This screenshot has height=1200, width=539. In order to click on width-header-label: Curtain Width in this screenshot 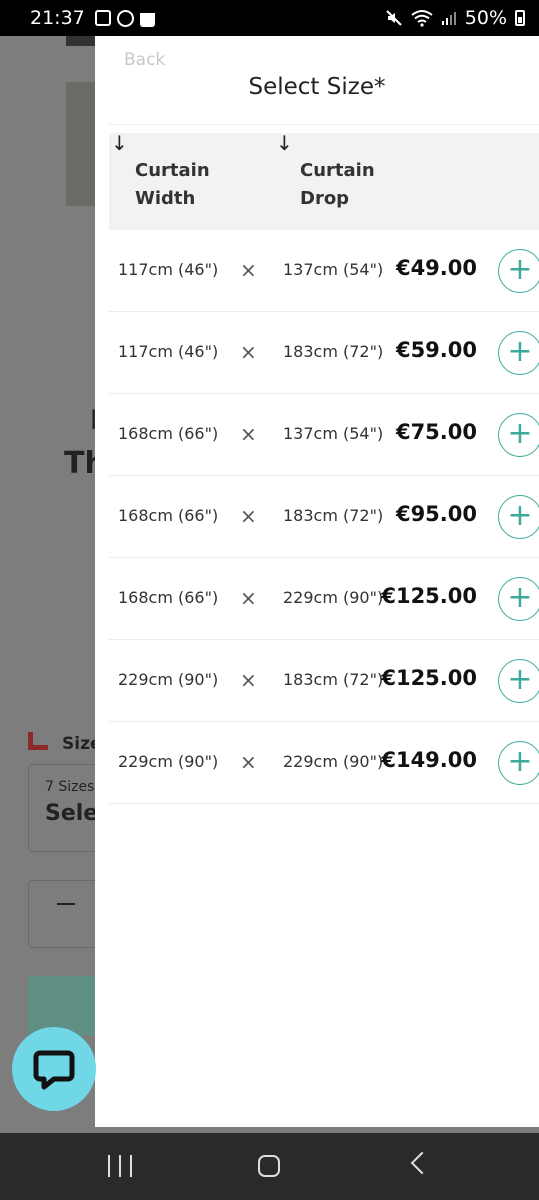, I will do `click(172, 184)`.